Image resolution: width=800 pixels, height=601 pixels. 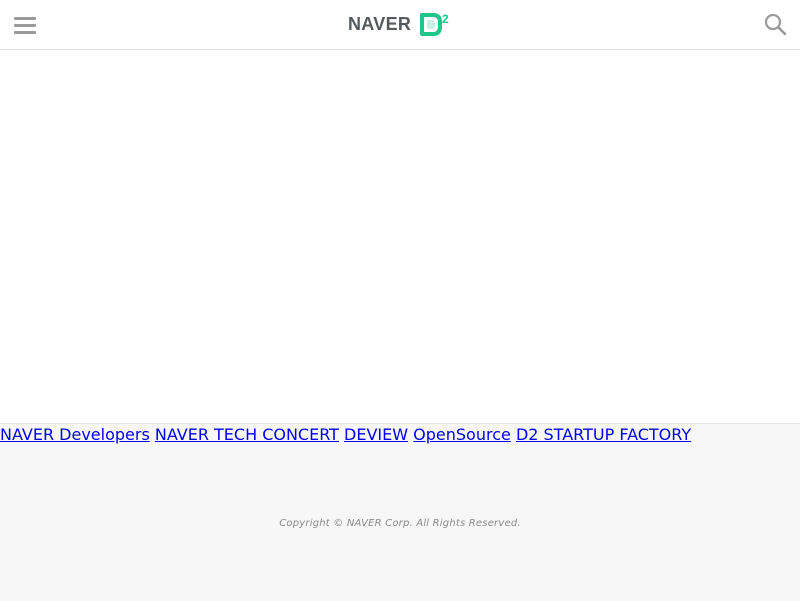 I want to click on d2-logo-mark: 2, so click(x=434, y=24).